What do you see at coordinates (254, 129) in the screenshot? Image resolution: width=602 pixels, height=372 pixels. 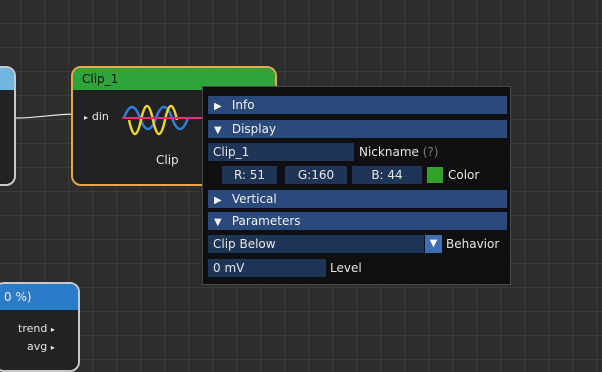 I see `display-section-label: Display` at bounding box center [254, 129].